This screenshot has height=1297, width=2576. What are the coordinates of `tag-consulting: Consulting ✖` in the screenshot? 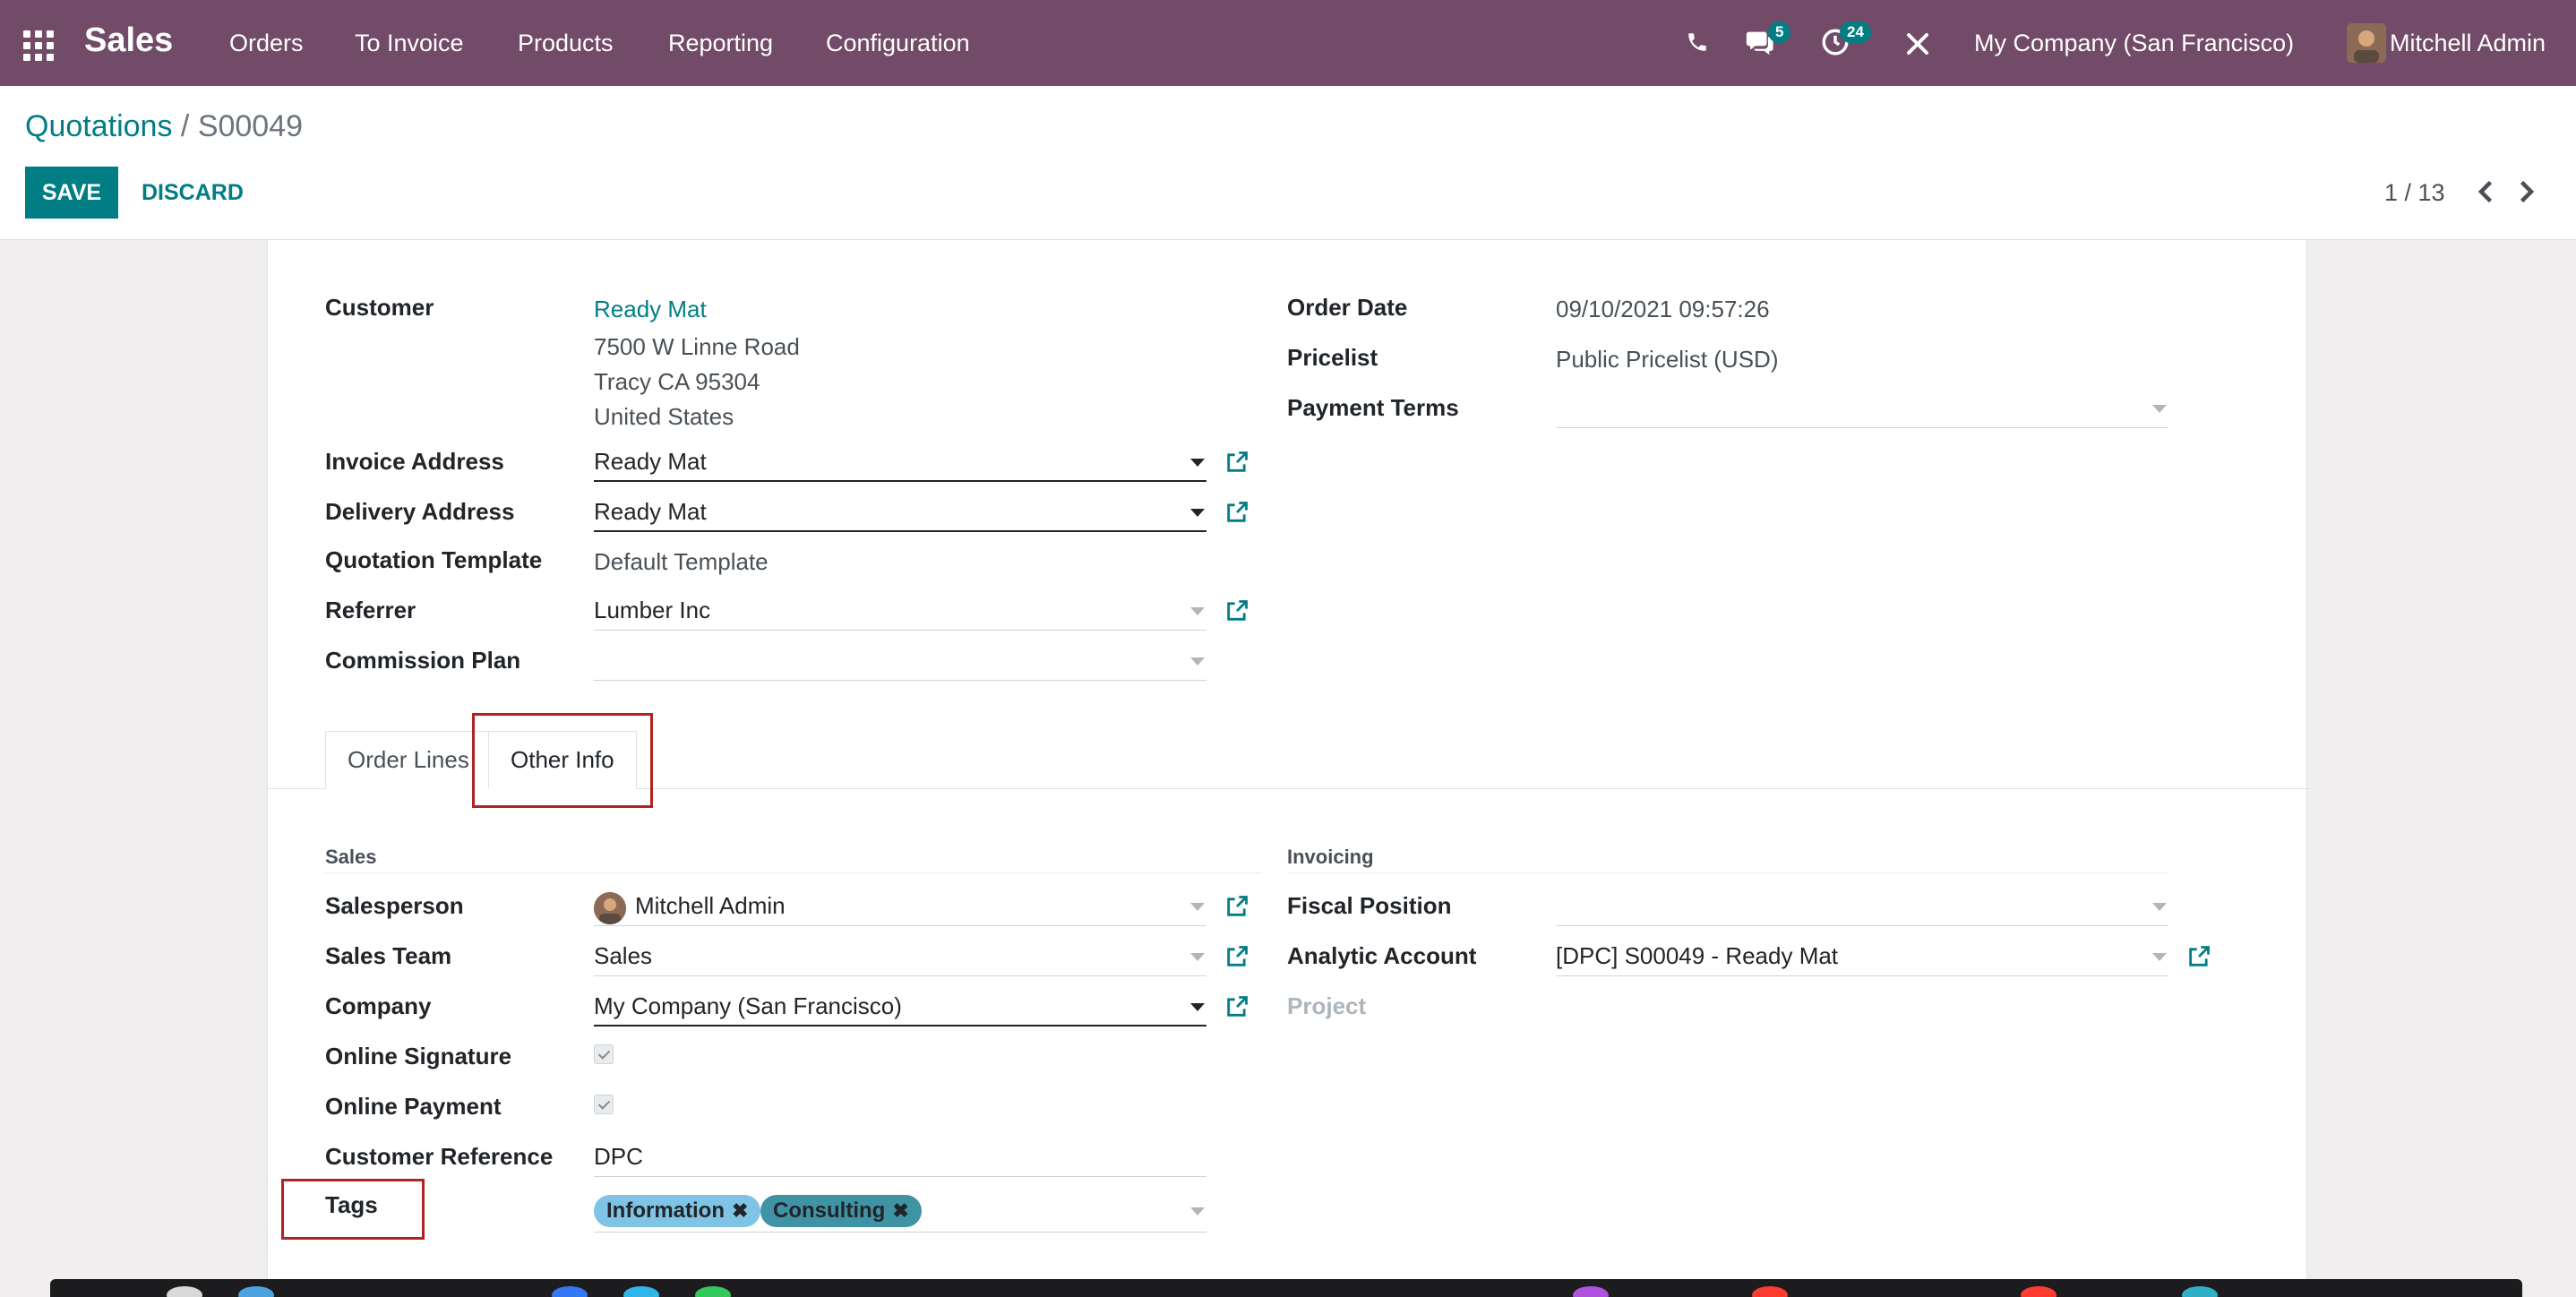 It's located at (841, 1211).